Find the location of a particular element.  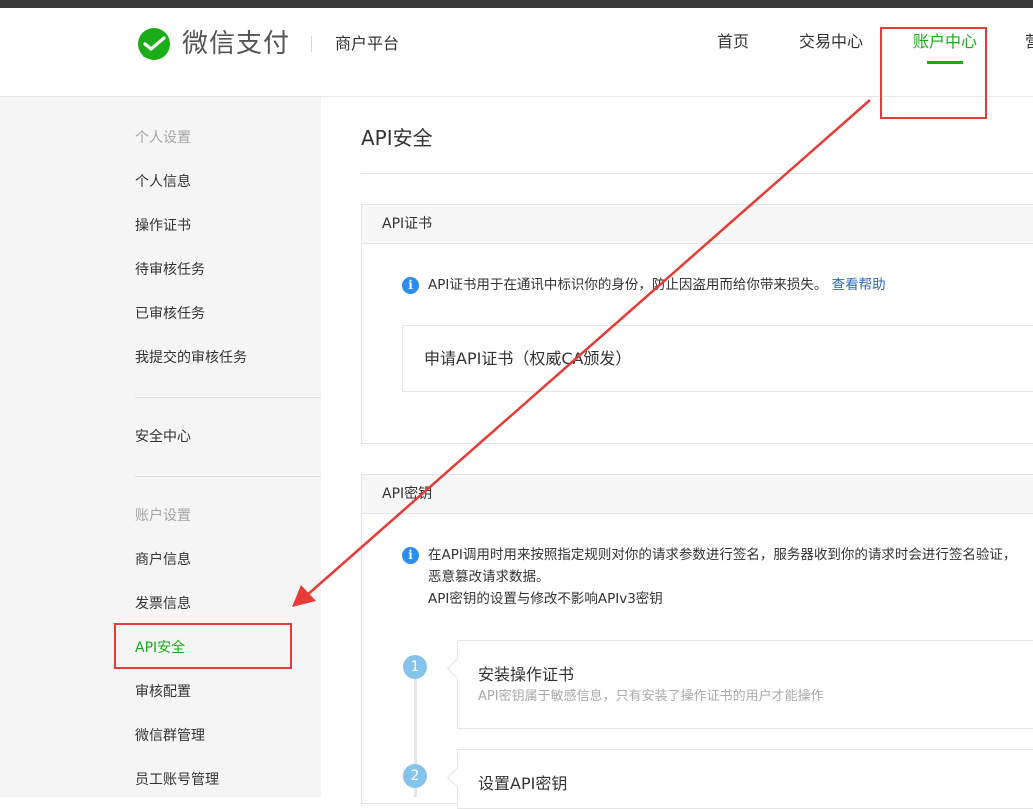

nav-marketing: 营 is located at coordinates (1029, 42).